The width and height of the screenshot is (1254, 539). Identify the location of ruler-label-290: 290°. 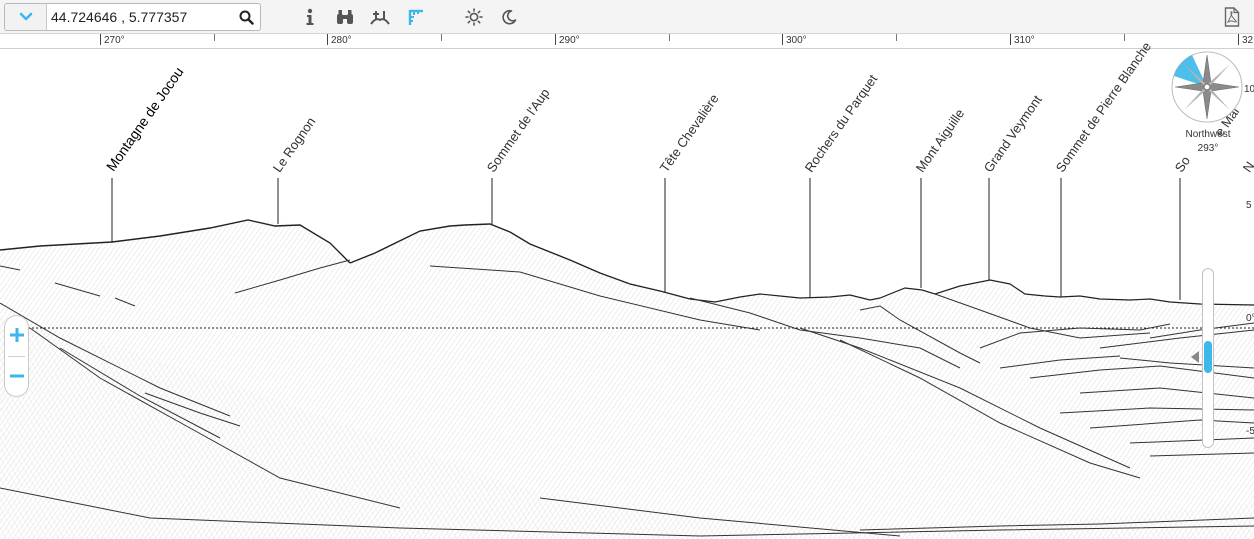
(569, 40).